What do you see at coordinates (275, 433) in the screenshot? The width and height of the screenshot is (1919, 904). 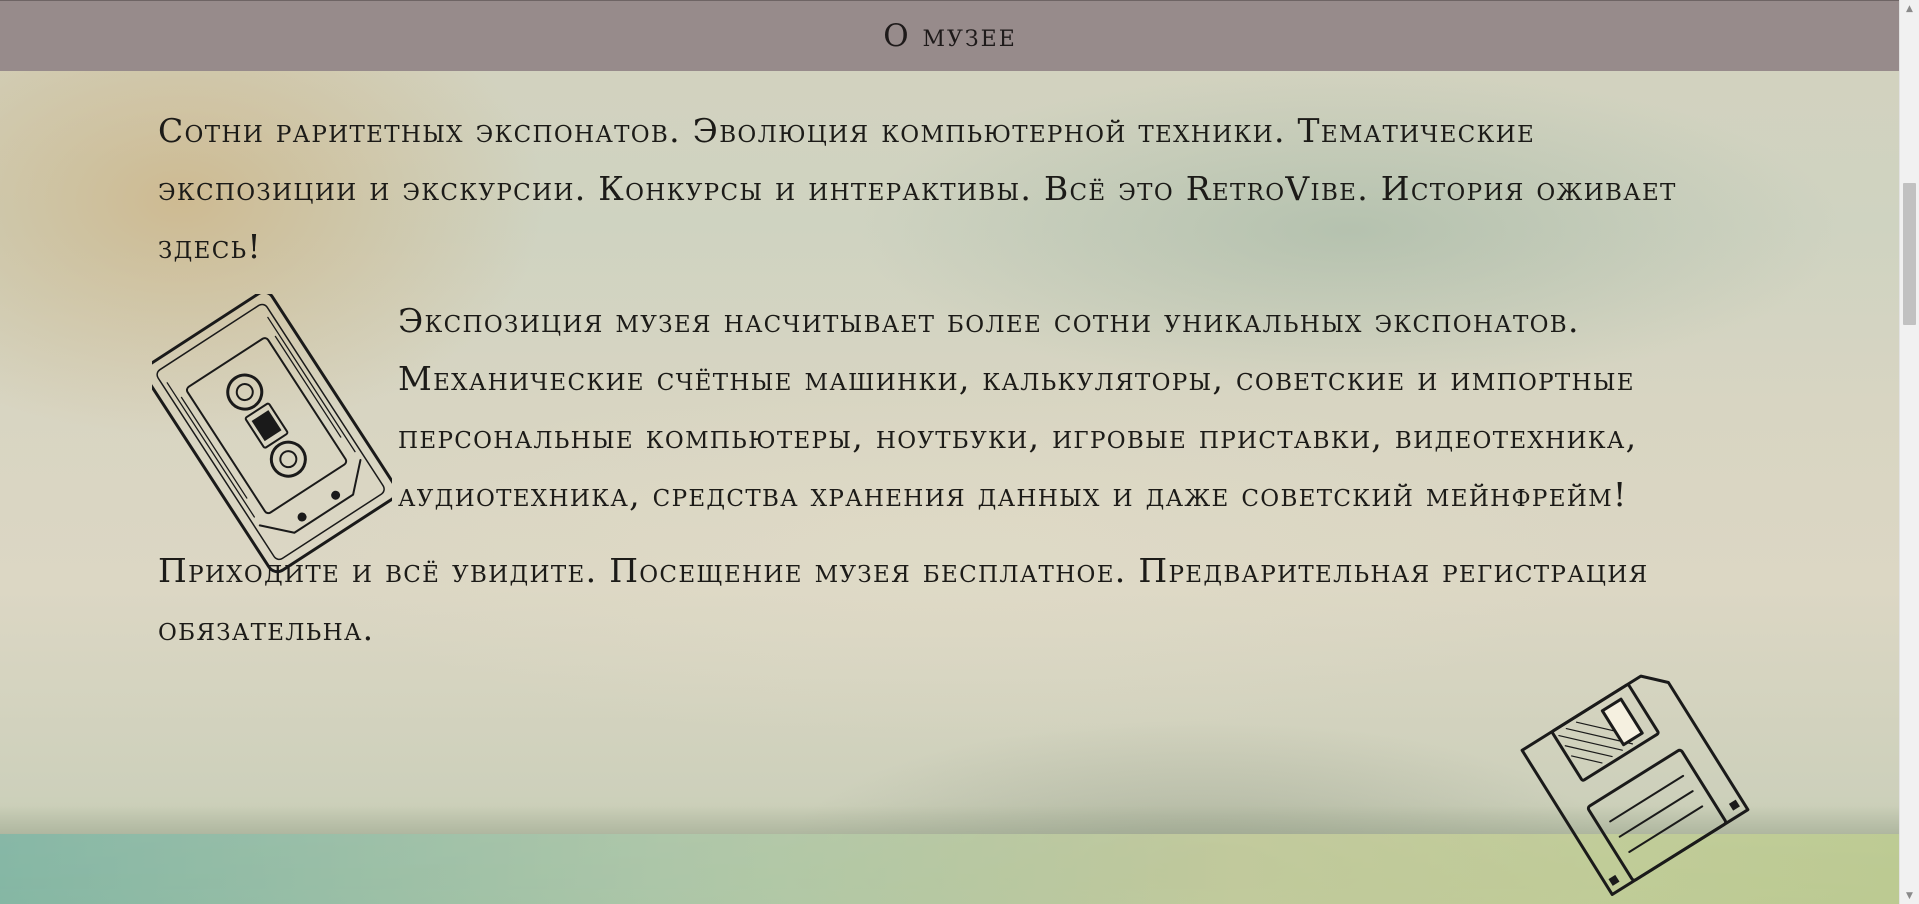 I see `cassette-icon` at bounding box center [275, 433].